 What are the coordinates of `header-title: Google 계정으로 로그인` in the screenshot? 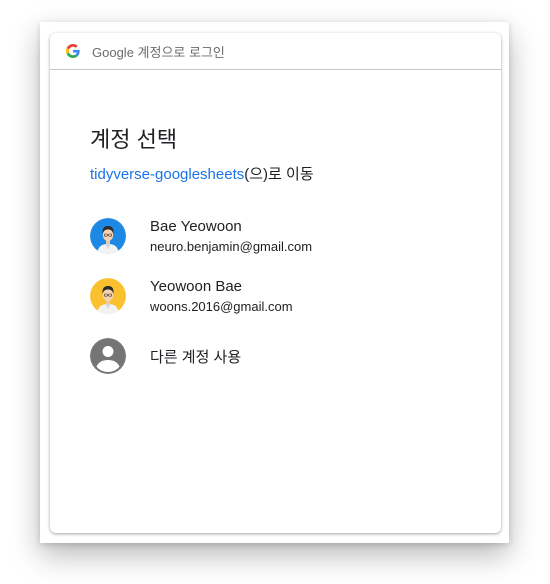 It's located at (158, 51).